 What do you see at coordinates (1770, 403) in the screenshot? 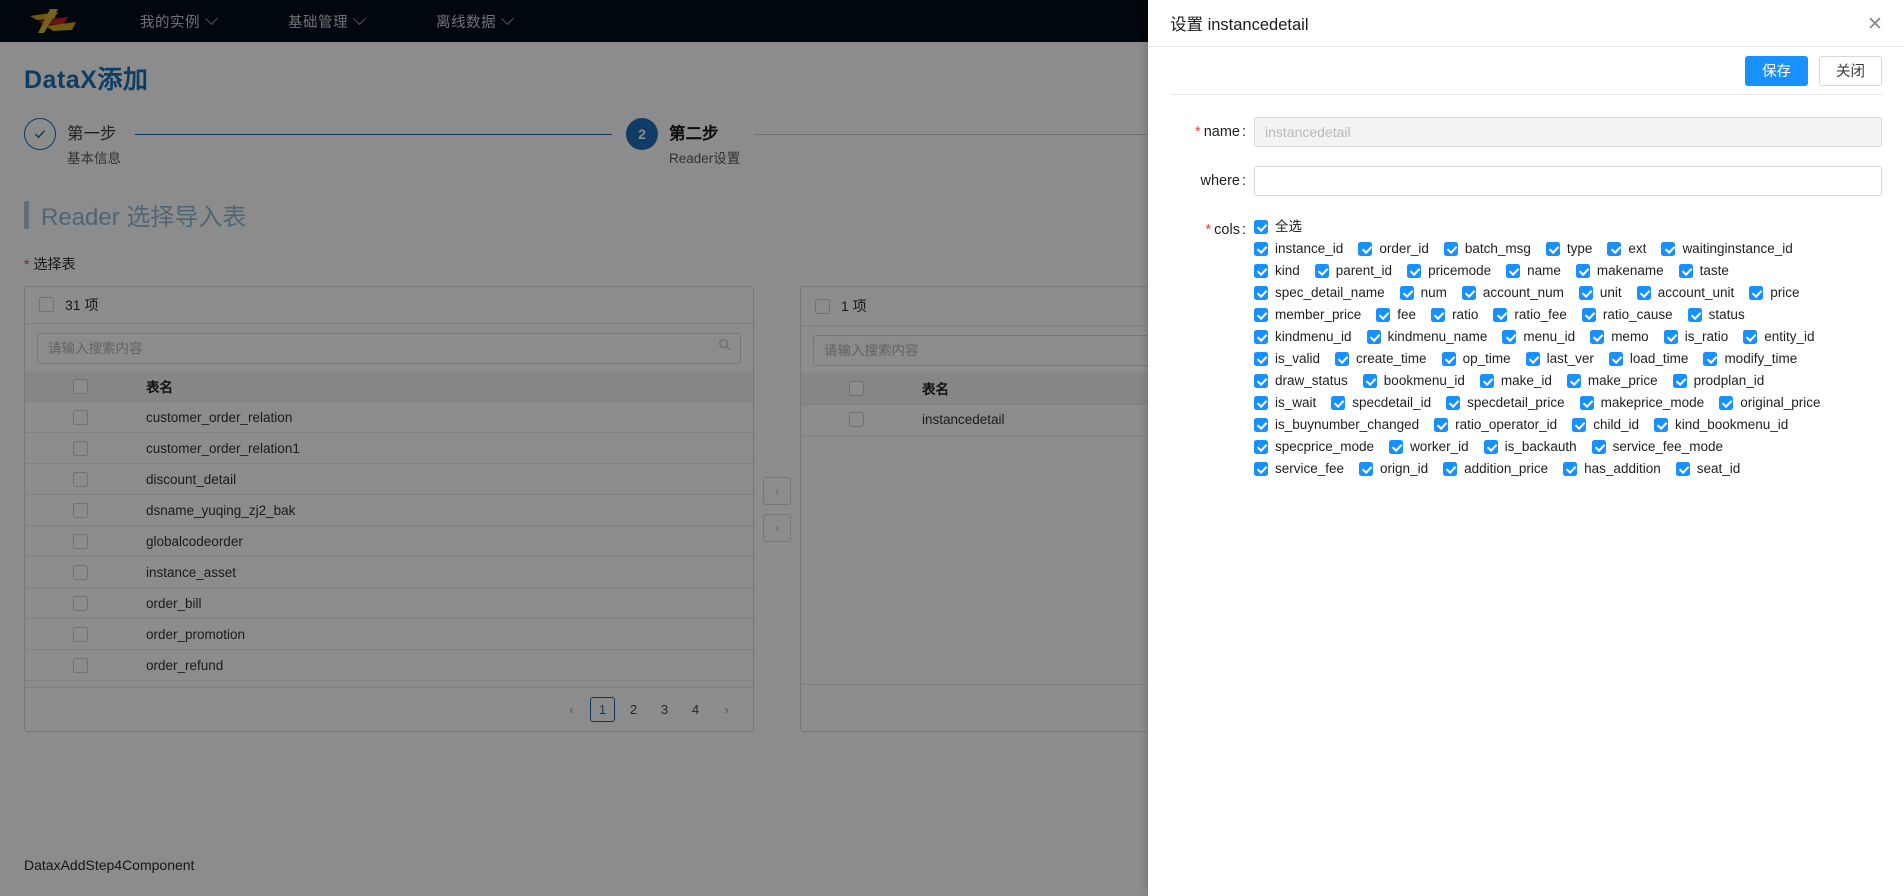
I see `cols-checkbox-item-original_price: original_price` at bounding box center [1770, 403].